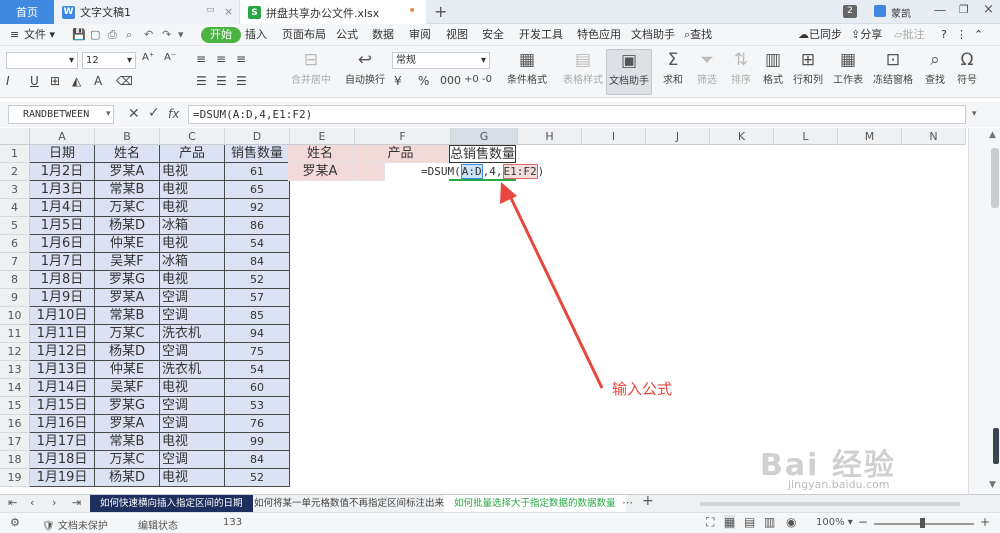  Describe the element at coordinates (880, 11) in the screenshot. I see `user-avatar` at that location.